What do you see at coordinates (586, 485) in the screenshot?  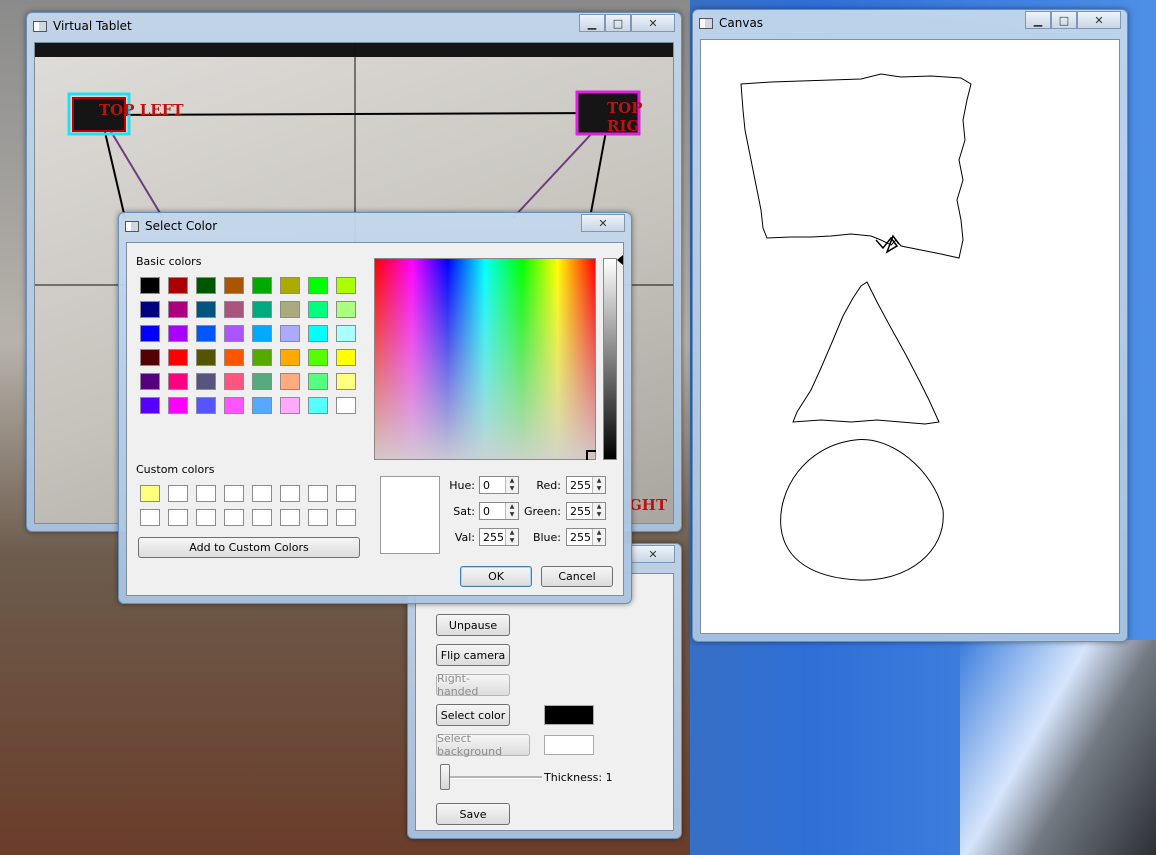 I see `red-spinbox: 255 ▲ ▼` at bounding box center [586, 485].